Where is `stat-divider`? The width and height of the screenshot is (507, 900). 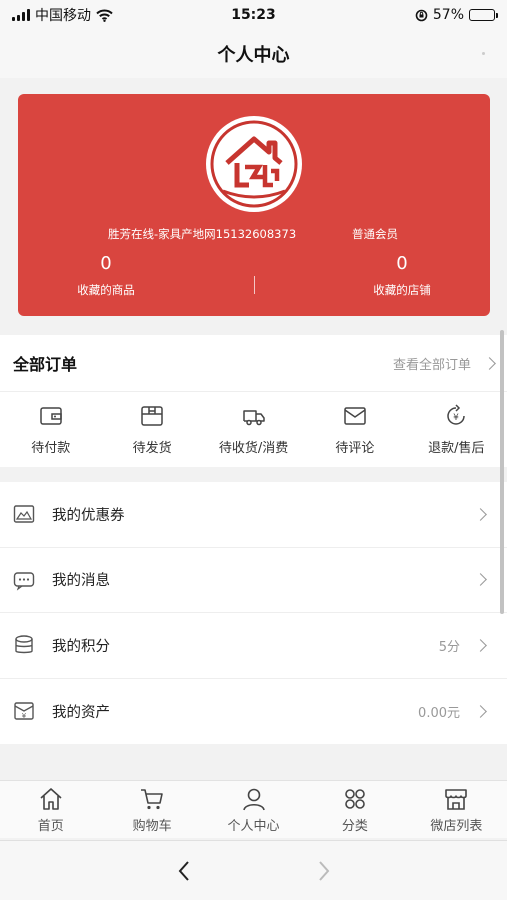 stat-divider is located at coordinates (254, 285).